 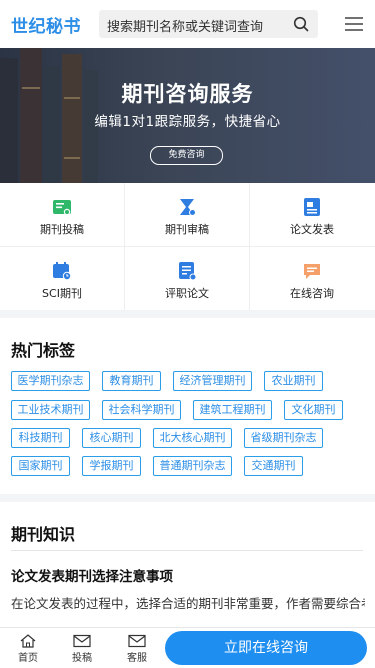 I want to click on consult-now-button: 立即在线咨询, so click(x=266, y=648).